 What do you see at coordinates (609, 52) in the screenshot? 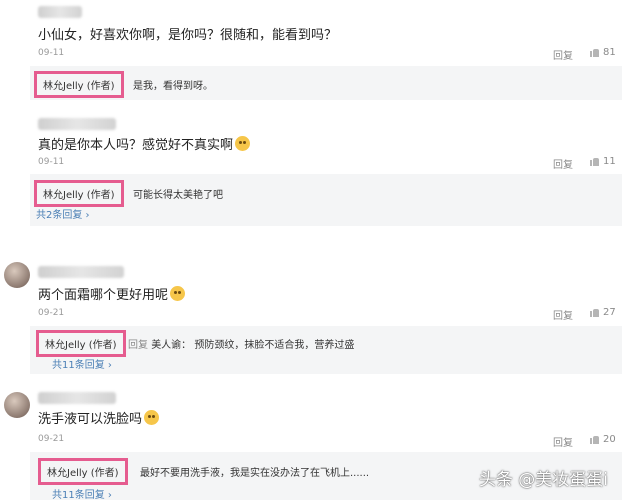
I see `like-count: 81` at bounding box center [609, 52].